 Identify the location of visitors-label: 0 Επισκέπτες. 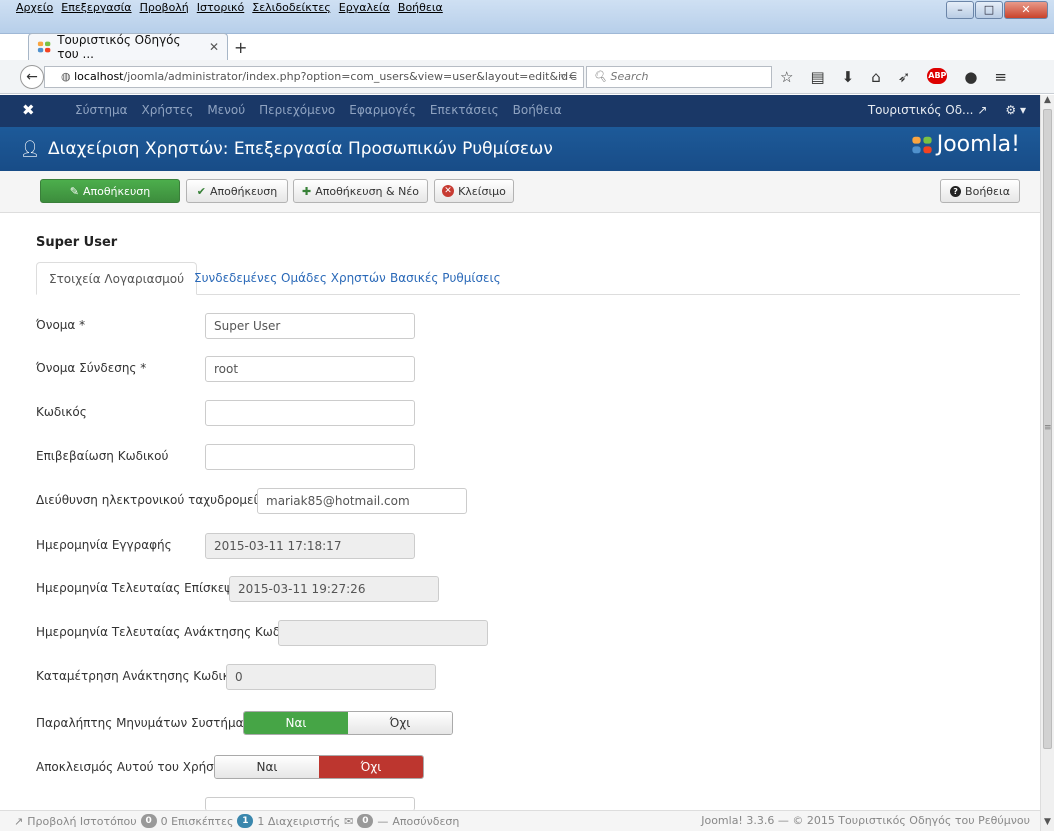
(197, 821).